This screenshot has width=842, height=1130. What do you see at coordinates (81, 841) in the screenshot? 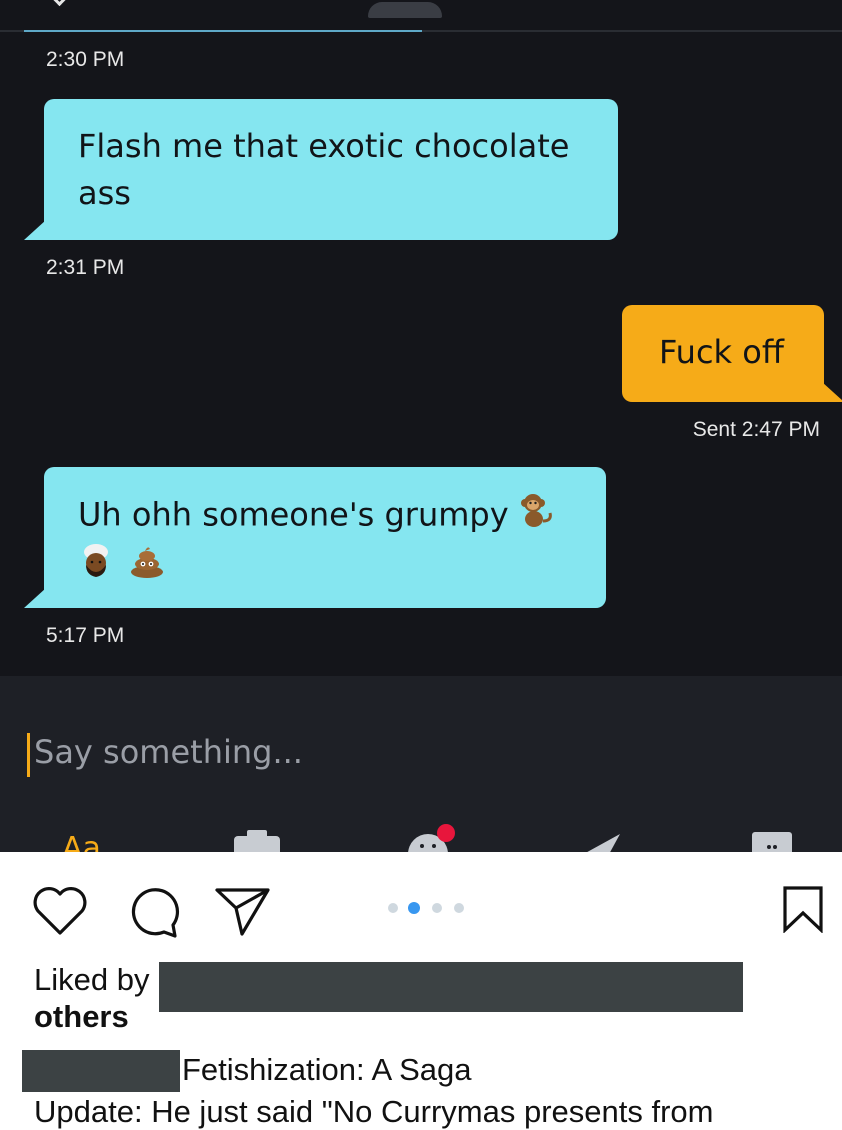
I see `svg-text: Aa` at bounding box center [81, 841].